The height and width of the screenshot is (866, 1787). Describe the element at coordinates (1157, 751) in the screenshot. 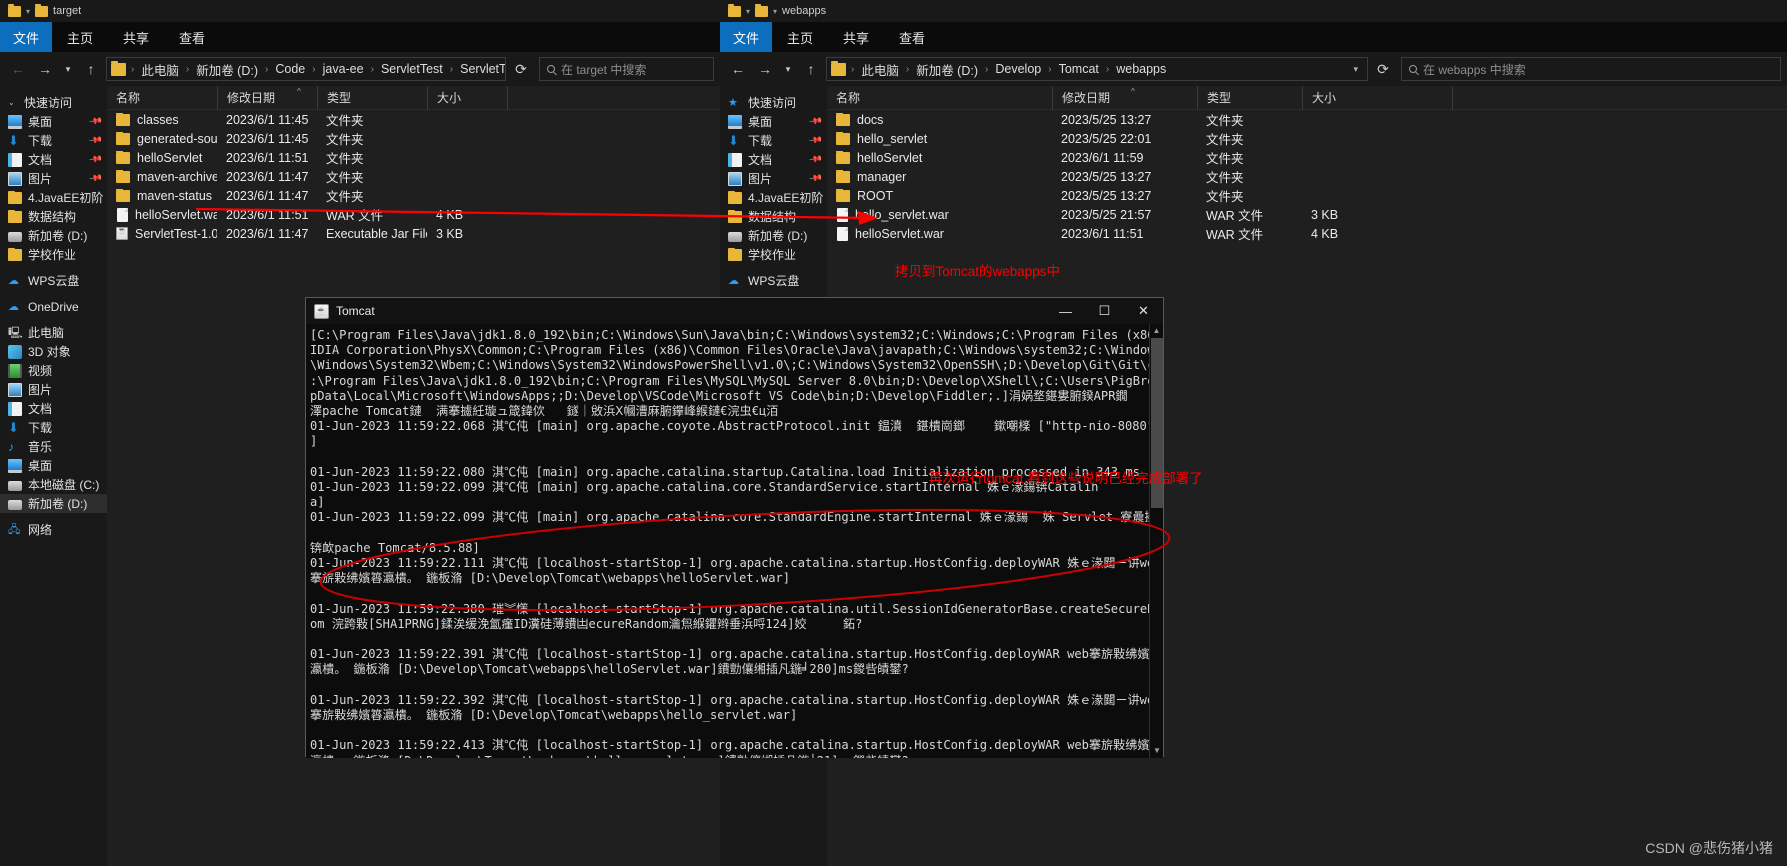

I see `scroll-down-arrow-icon: ▼` at that location.